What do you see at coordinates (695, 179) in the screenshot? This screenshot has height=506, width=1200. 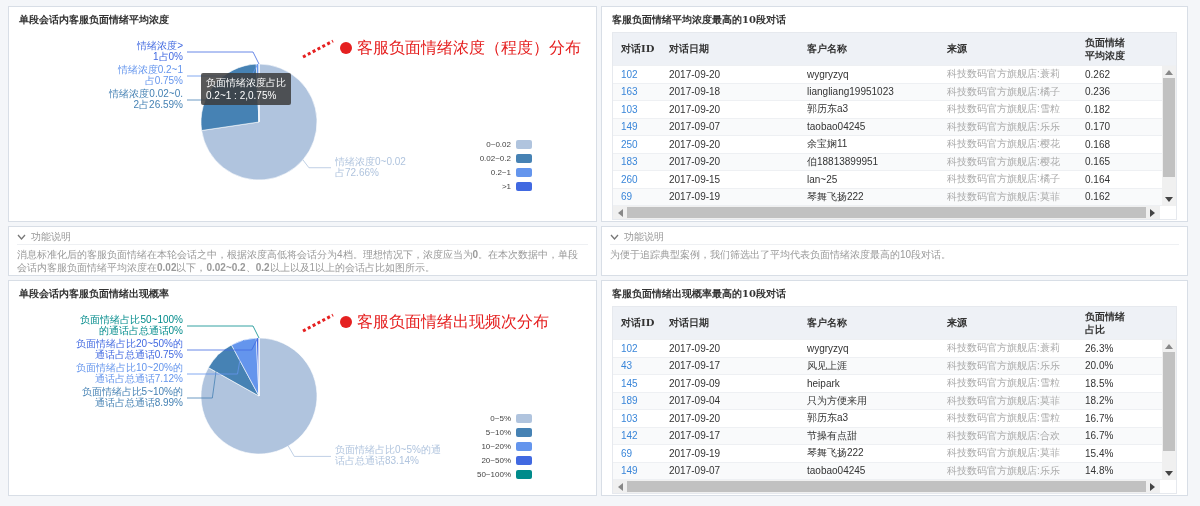 I see `table-cell-text: 2017-09-15` at bounding box center [695, 179].